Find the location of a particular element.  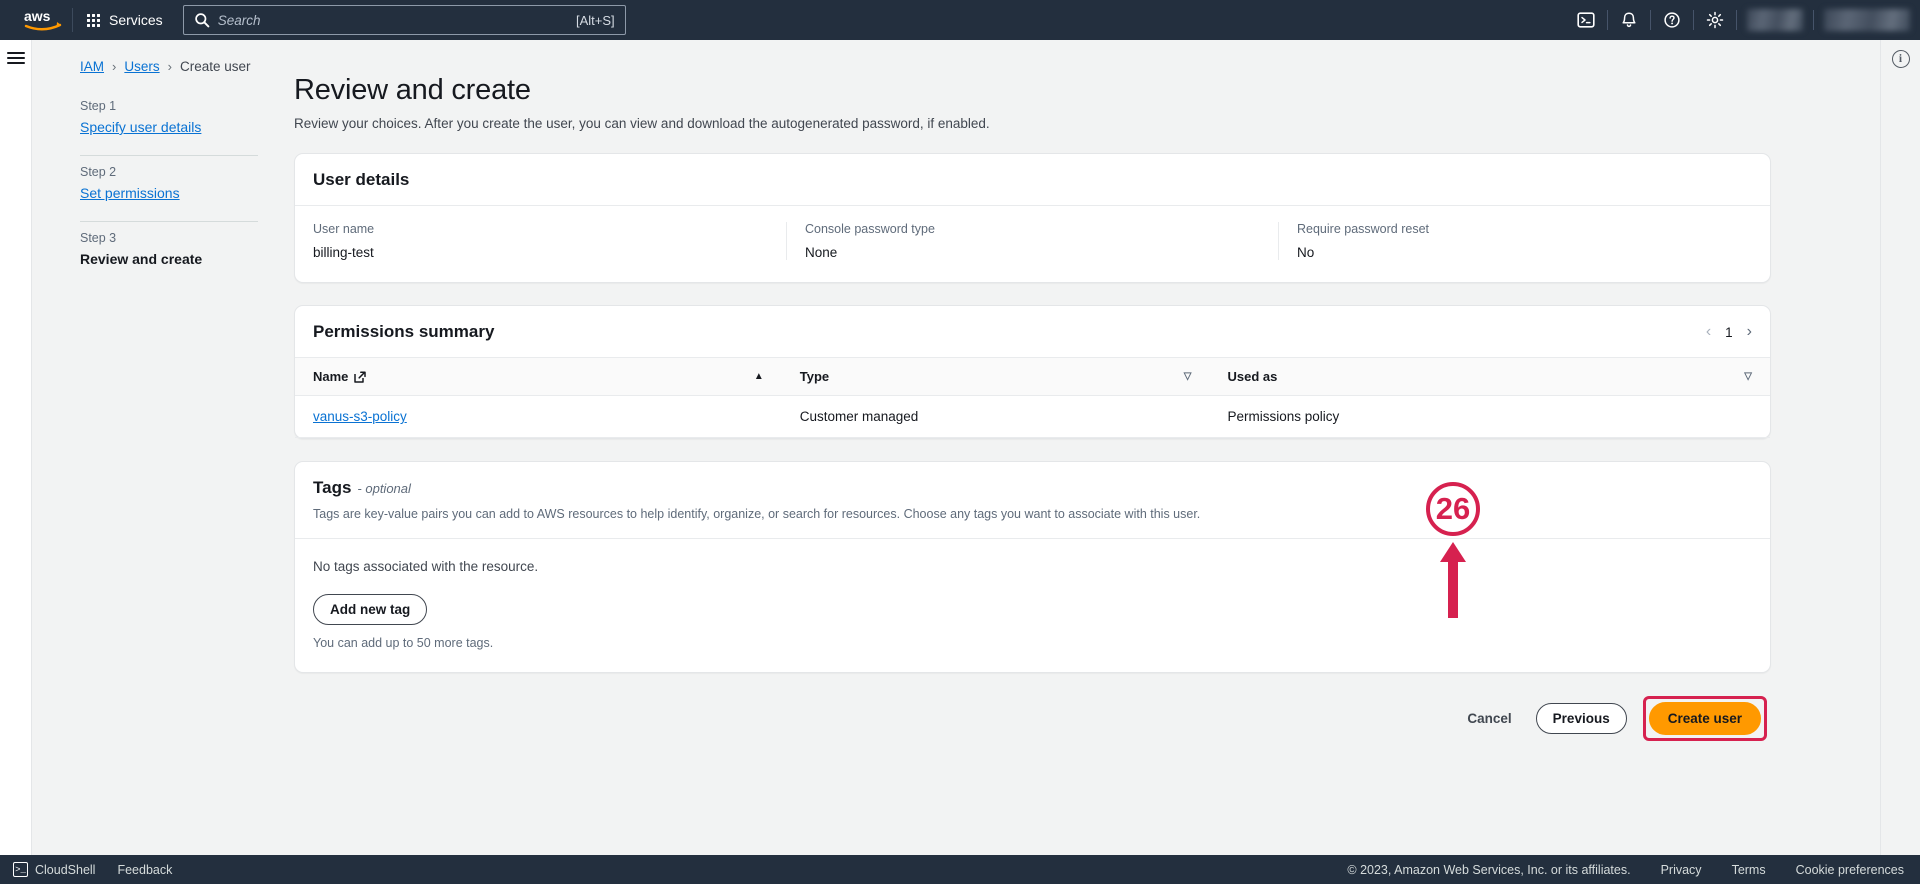

notifications-bell-icon is located at coordinates (1629, 20).